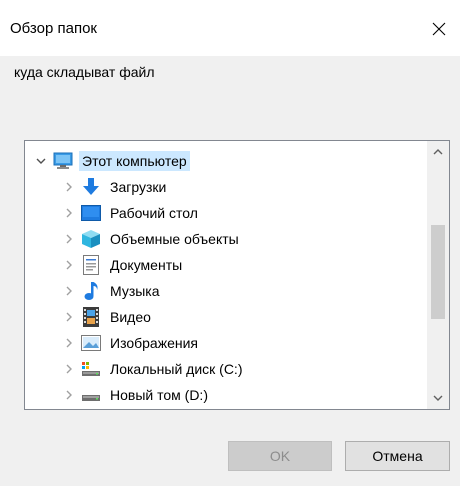  I want to click on local-disk-icon, so click(91, 369).